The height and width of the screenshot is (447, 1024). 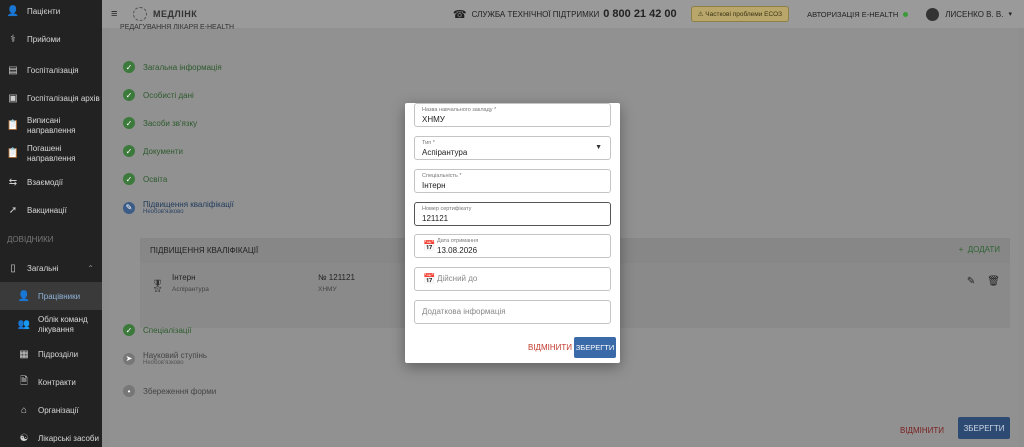 What do you see at coordinates (13, 98) in the screenshot?
I see `archive-icon: ▣` at bounding box center [13, 98].